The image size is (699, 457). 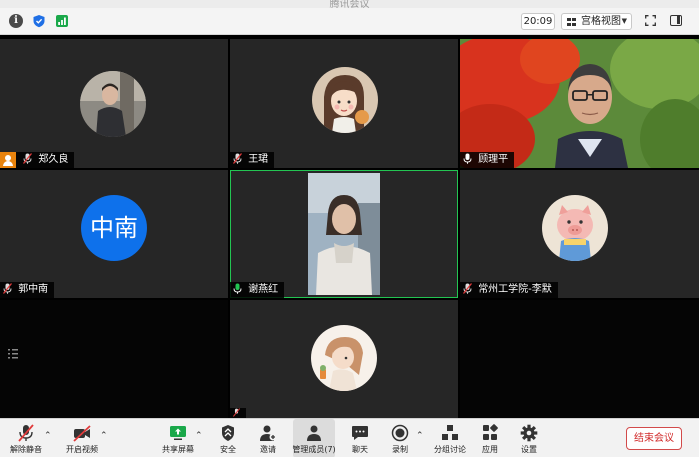 What do you see at coordinates (114, 359) in the screenshot?
I see `empty-tile-left` at bounding box center [114, 359].